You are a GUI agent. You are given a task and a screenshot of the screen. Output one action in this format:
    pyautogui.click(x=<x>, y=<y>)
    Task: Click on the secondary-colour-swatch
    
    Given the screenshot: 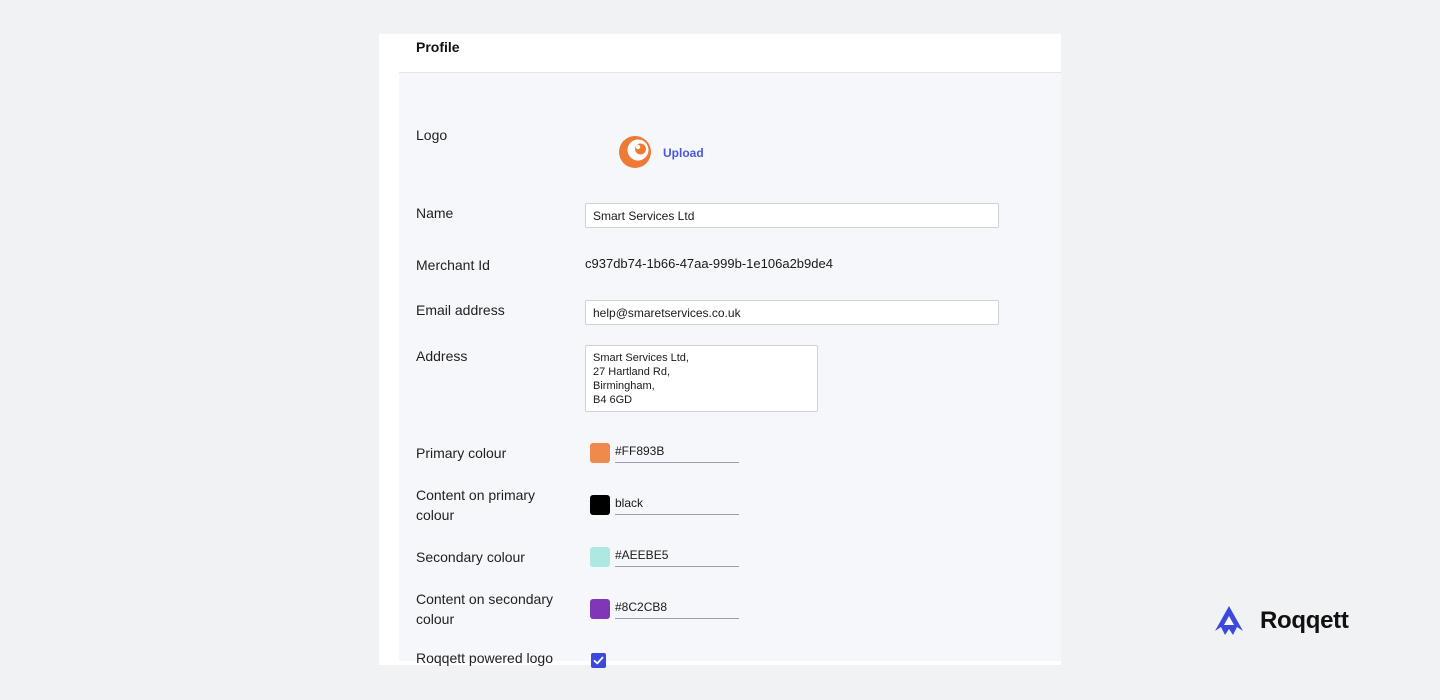 What is the action you would take?
    pyautogui.click(x=600, y=557)
    